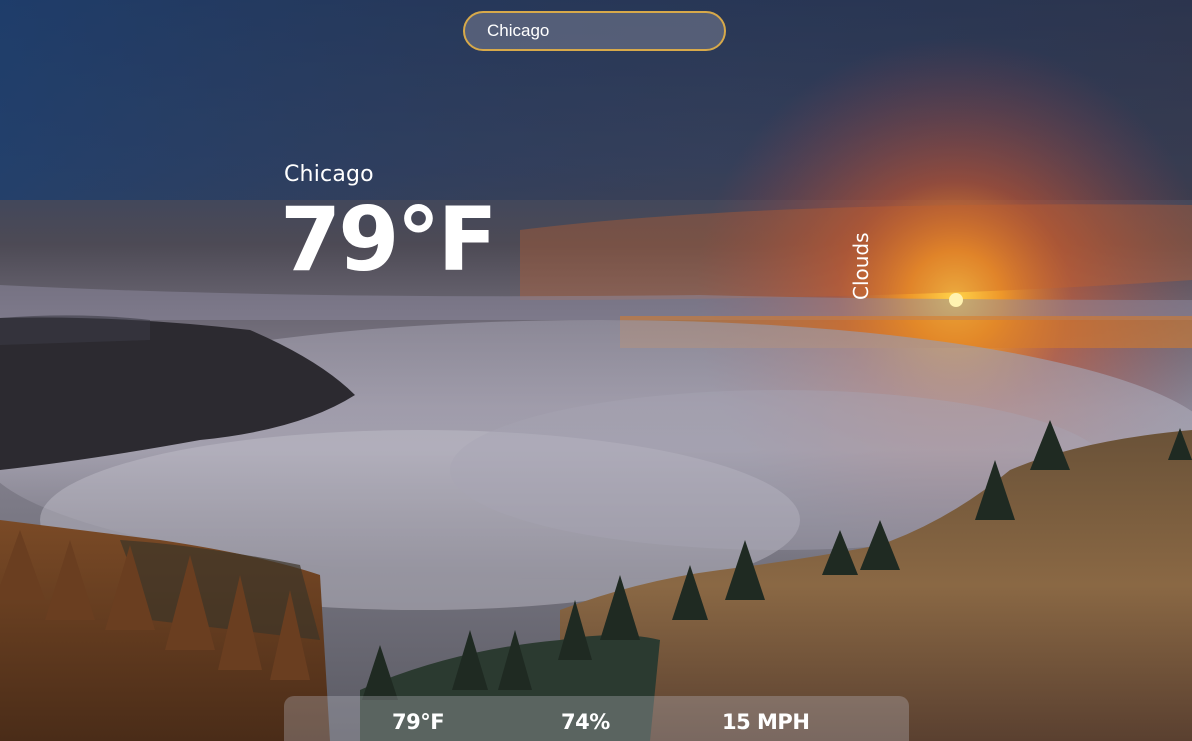  I want to click on city-search-input, so click(594, 31).